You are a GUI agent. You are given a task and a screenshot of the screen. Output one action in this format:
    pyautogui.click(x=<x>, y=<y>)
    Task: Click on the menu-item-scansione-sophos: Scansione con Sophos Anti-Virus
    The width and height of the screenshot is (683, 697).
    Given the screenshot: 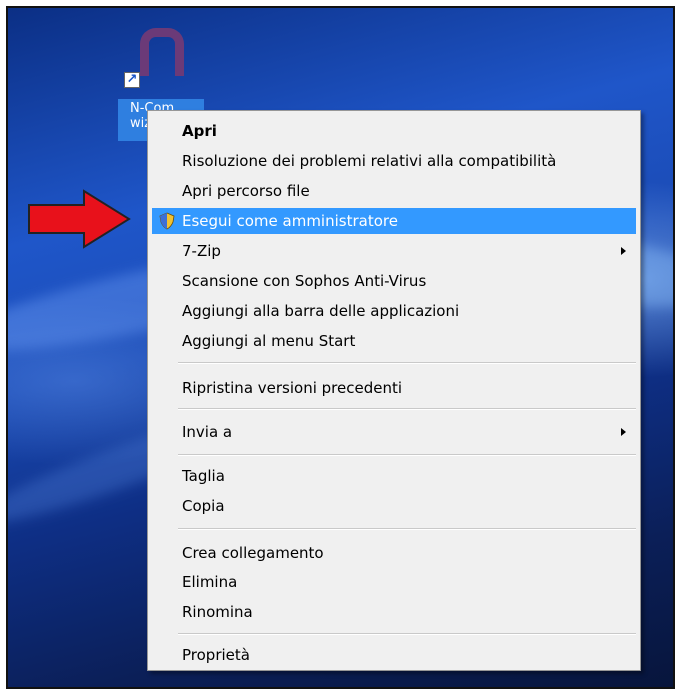 What is the action you would take?
    pyautogui.click(x=394, y=281)
    